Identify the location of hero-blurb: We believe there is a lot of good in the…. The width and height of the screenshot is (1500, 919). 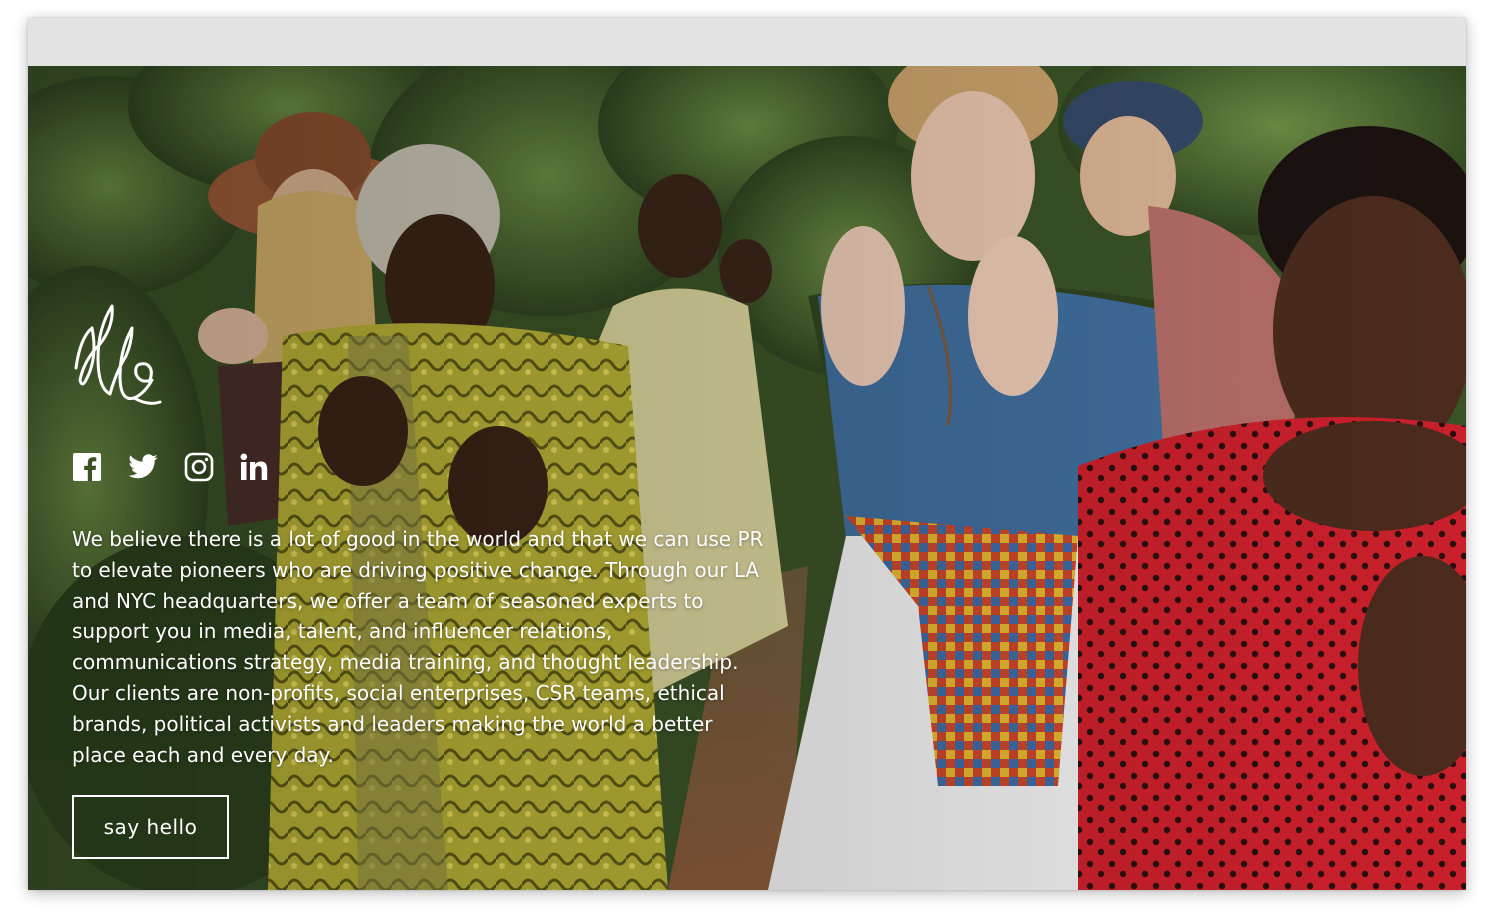
(418, 647).